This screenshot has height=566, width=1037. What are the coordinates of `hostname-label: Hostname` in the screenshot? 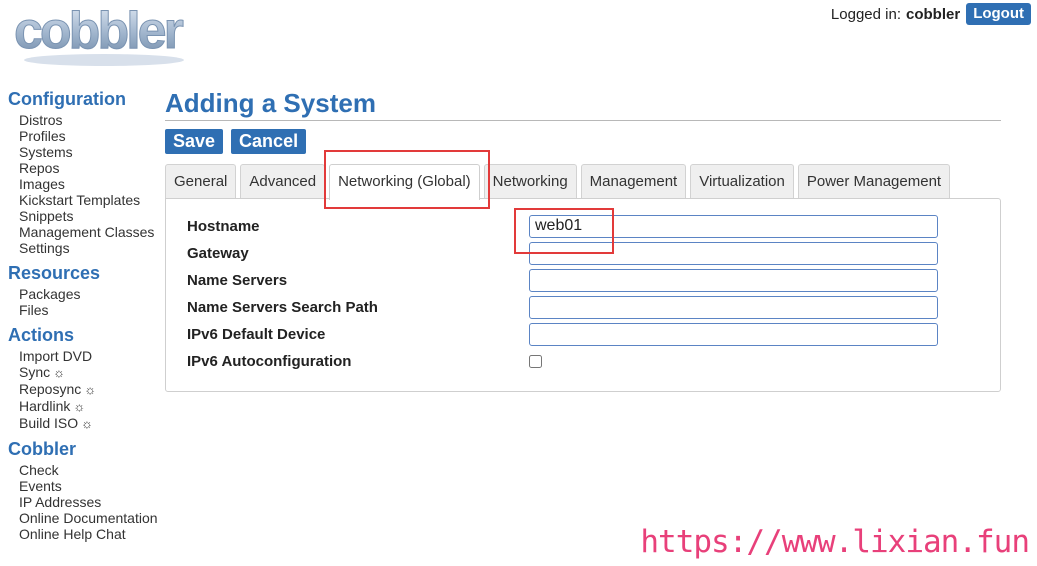 It's located at (223, 226).